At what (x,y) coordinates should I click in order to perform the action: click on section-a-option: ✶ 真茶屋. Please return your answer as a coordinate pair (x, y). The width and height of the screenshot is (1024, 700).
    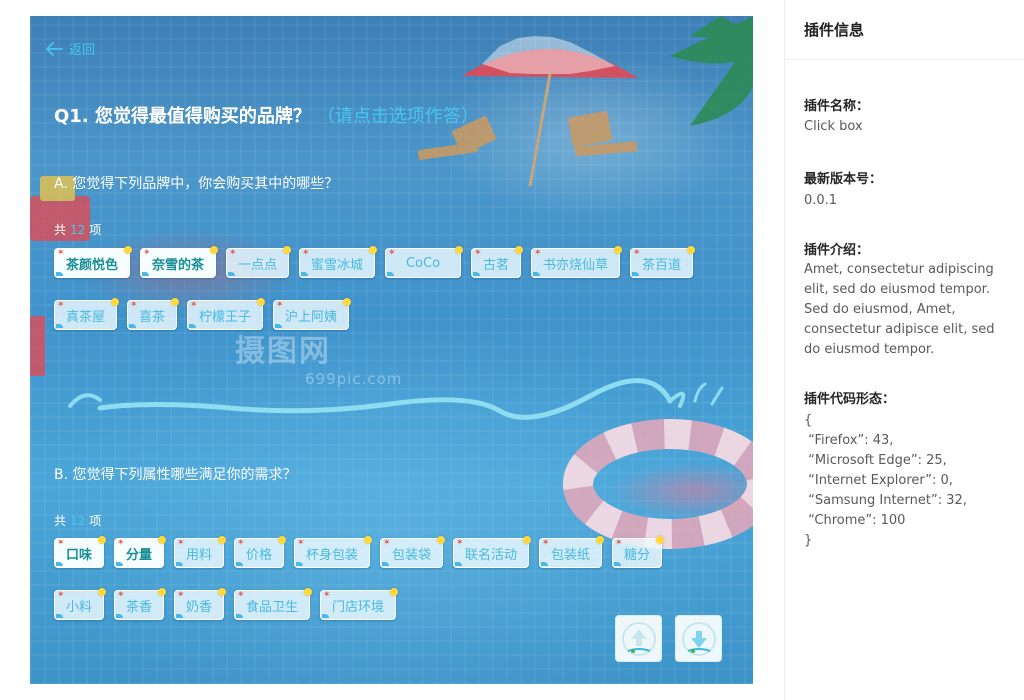
    Looking at the image, I should click on (86, 314).